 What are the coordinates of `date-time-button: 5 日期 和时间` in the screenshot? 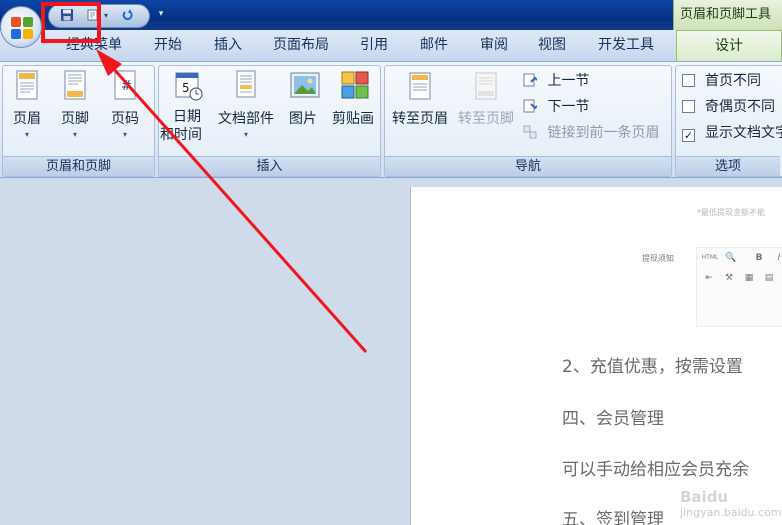 It's located at (185, 107).